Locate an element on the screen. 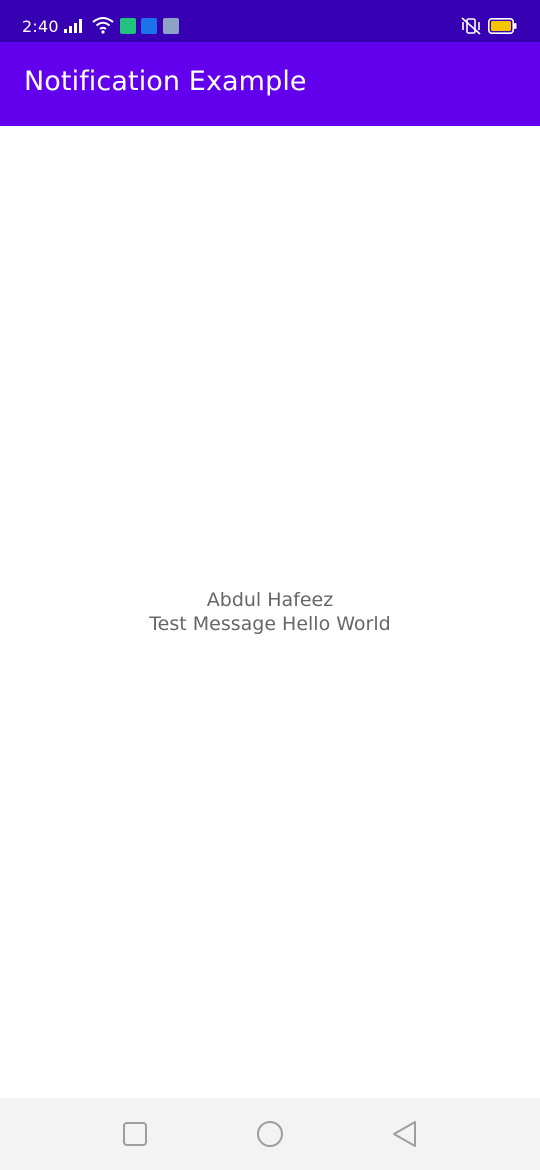 The height and width of the screenshot is (1170, 540). notification-message-block: Abdul Hafeez Test Message Hello World is located at coordinates (270, 612).